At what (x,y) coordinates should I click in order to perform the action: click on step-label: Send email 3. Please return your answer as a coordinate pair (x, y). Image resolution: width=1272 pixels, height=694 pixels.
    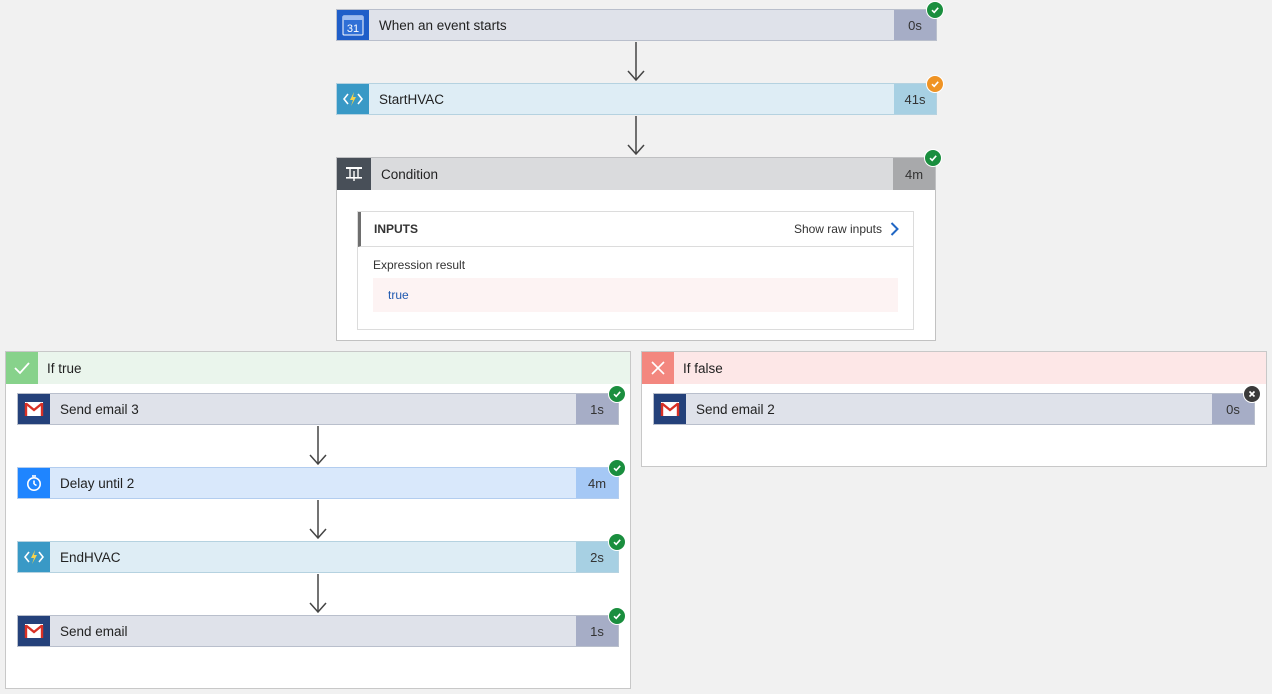
    Looking at the image, I should click on (99, 409).